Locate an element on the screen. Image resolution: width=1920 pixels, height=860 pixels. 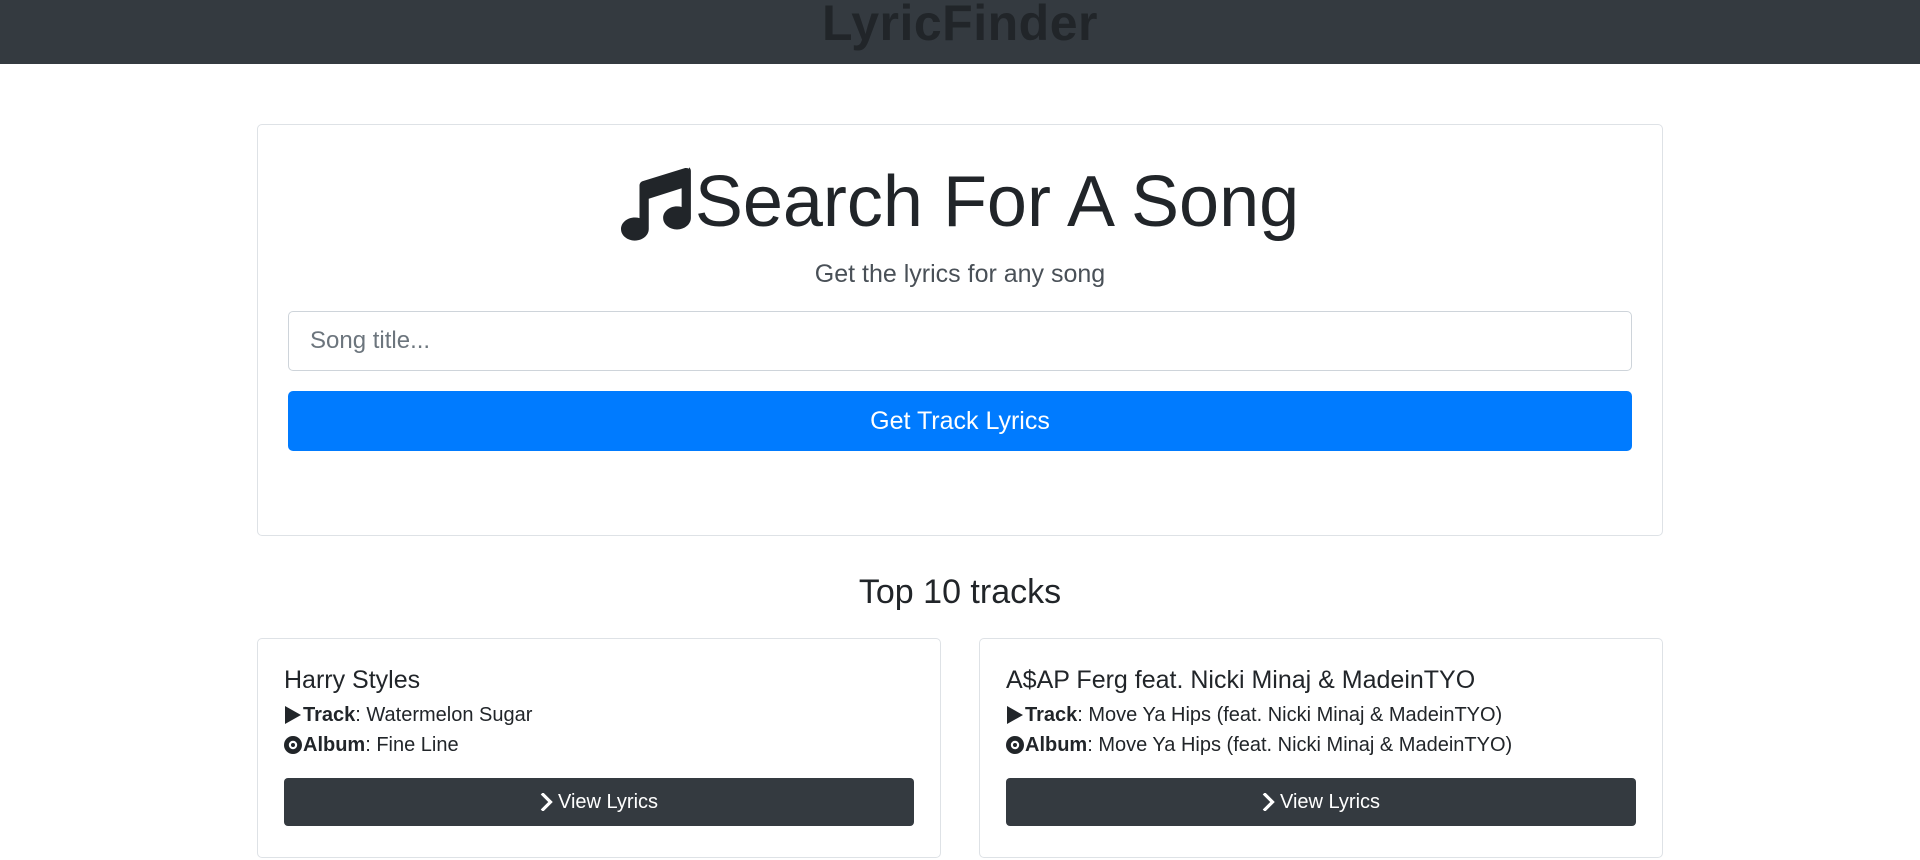
track-line: Track : Watermelon Sugar is located at coordinates (599, 715).